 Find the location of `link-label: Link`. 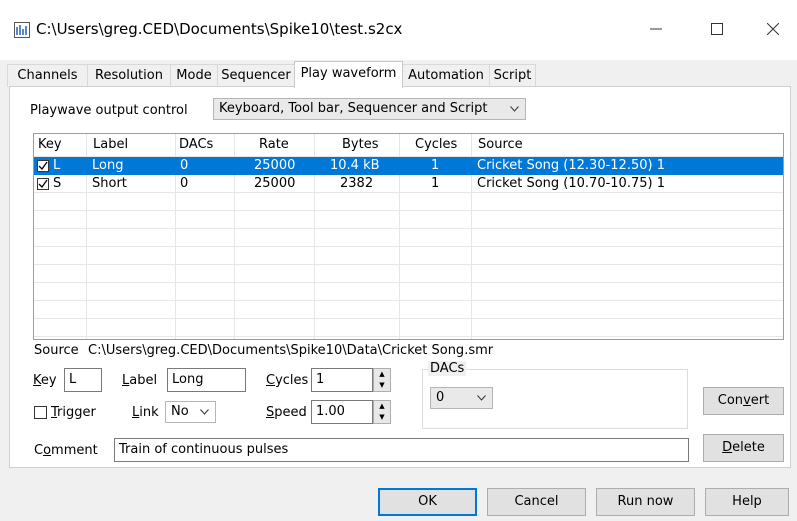

link-label: Link is located at coordinates (145, 412).